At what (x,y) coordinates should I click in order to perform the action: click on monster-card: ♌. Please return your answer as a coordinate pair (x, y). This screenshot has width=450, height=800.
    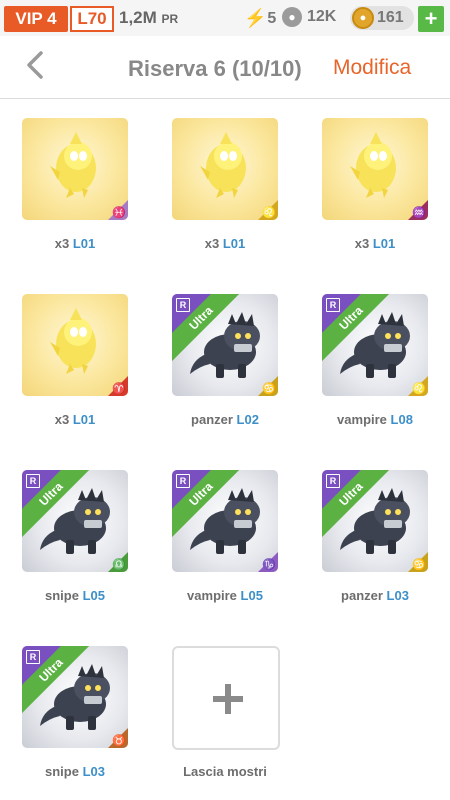
    Looking at the image, I should click on (225, 169).